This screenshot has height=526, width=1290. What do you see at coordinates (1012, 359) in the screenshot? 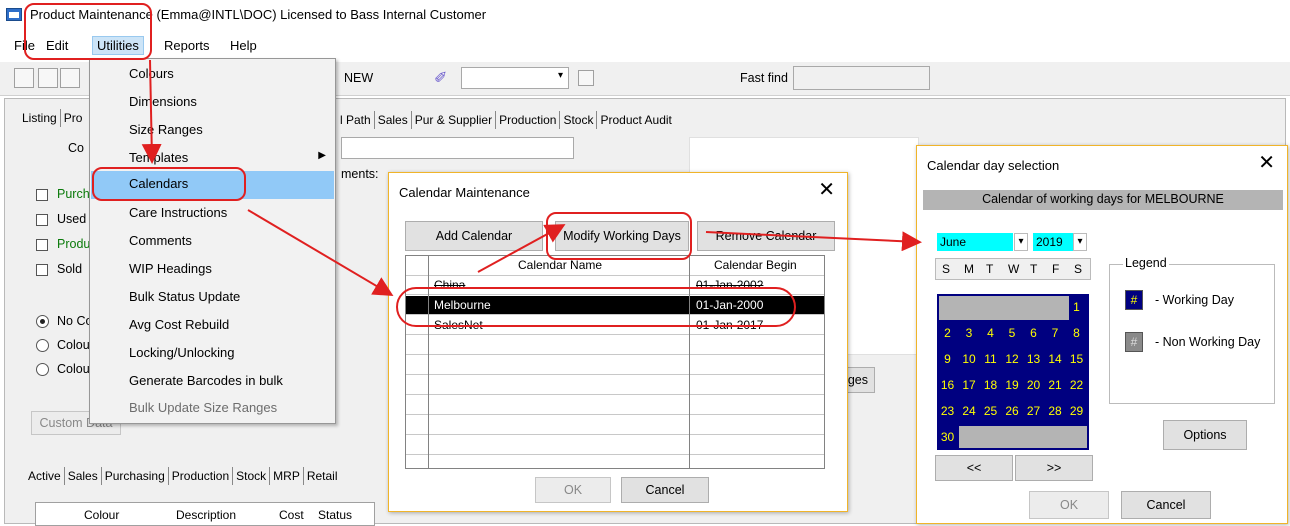
I see `calendar-day: 12` at bounding box center [1012, 359].